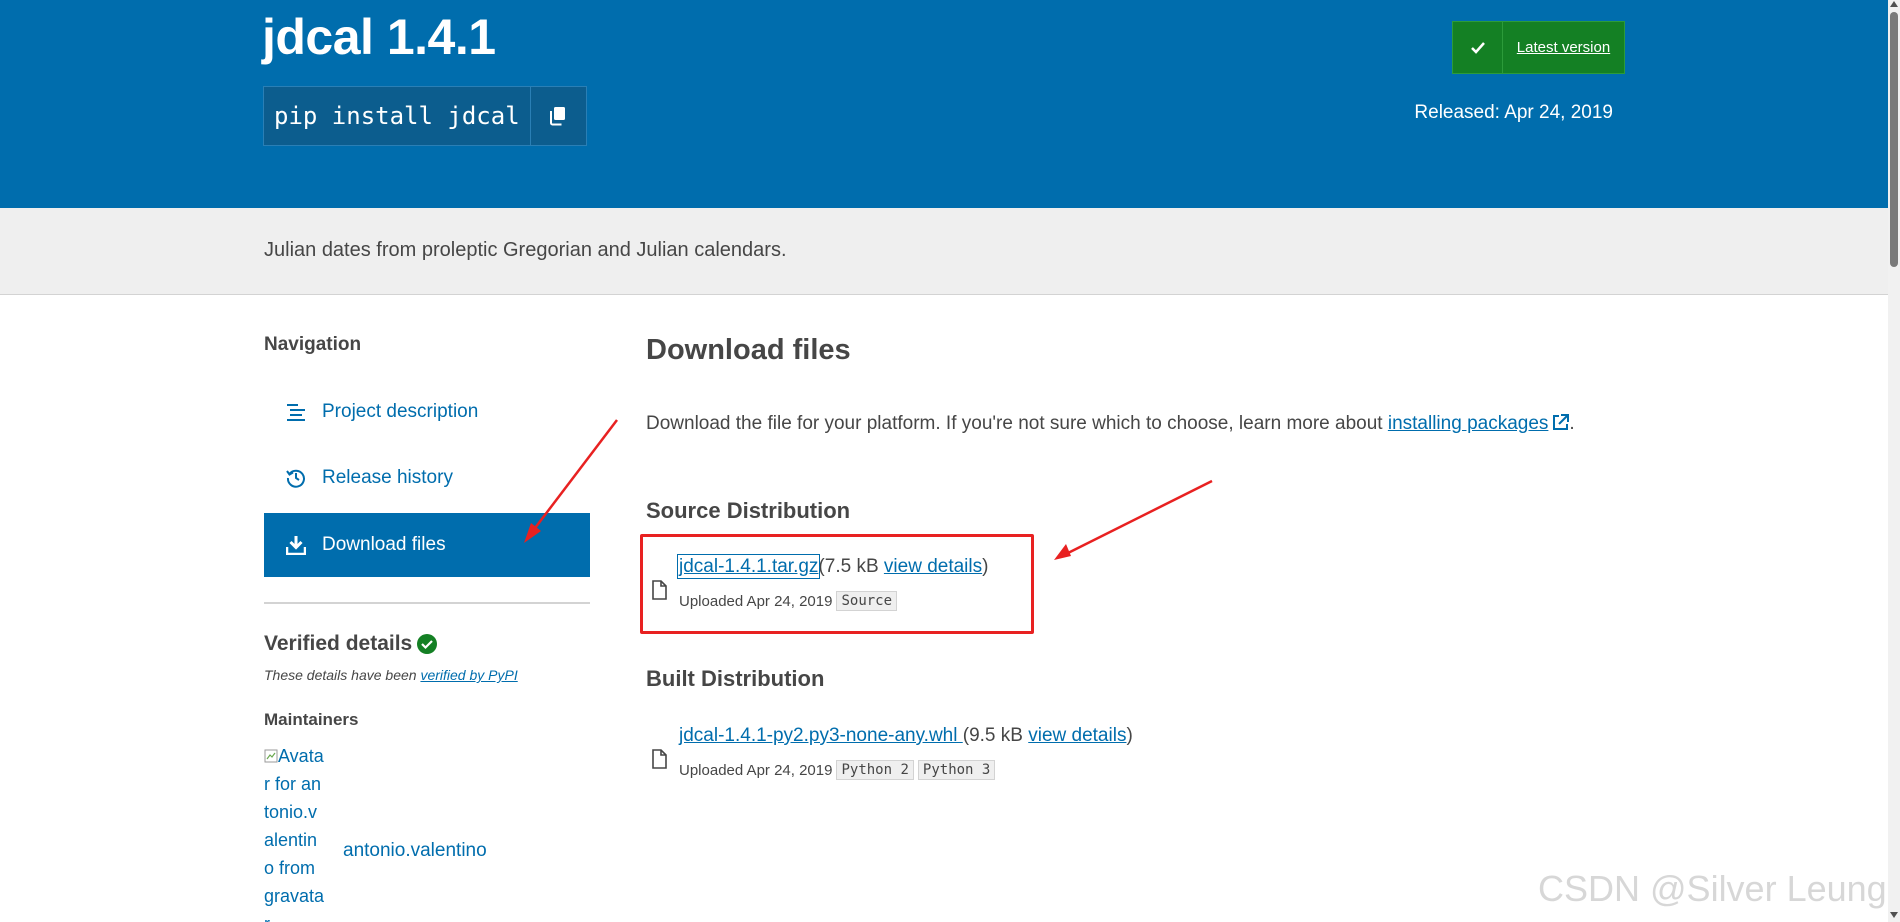  Describe the element at coordinates (468, 675) in the screenshot. I see `verified-by-pypi-link: verified by PyPI` at that location.